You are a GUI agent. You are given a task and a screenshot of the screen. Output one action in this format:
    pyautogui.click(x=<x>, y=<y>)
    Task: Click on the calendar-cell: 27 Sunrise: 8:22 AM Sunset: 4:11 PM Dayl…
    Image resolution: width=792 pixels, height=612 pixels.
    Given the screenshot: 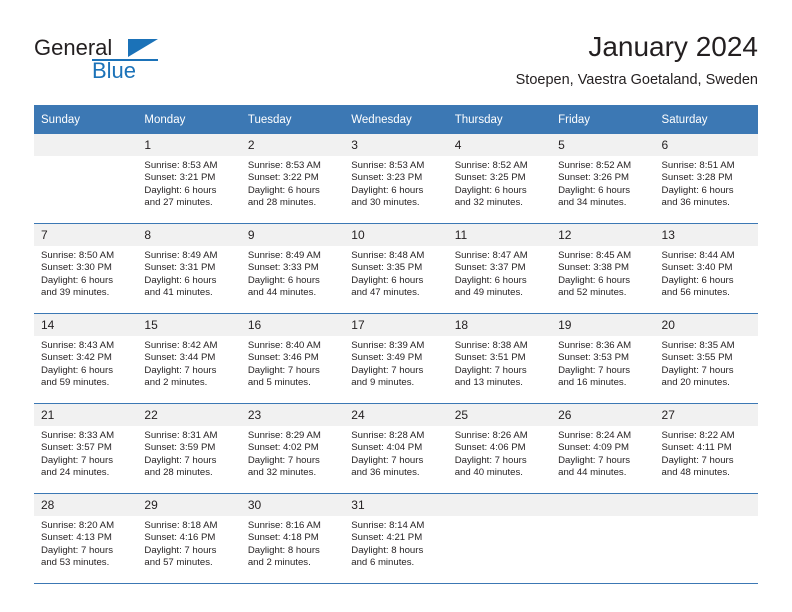 What is the action you would take?
    pyautogui.click(x=706, y=448)
    